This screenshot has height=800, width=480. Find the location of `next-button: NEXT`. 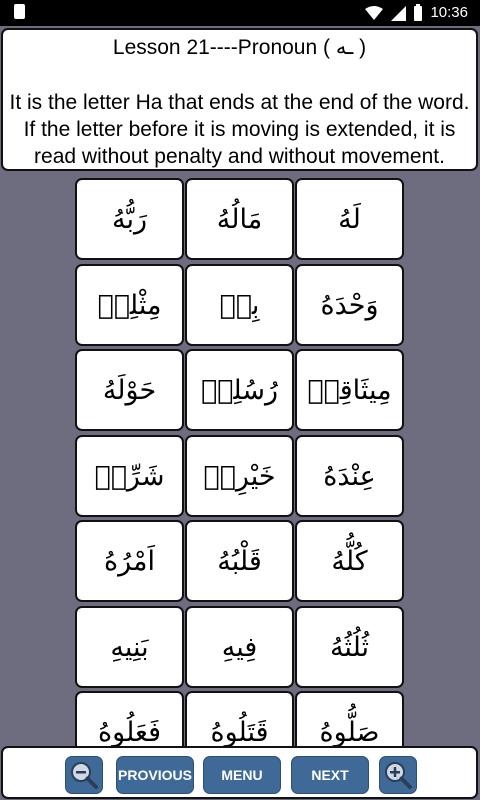

next-button: NEXT is located at coordinates (330, 775).